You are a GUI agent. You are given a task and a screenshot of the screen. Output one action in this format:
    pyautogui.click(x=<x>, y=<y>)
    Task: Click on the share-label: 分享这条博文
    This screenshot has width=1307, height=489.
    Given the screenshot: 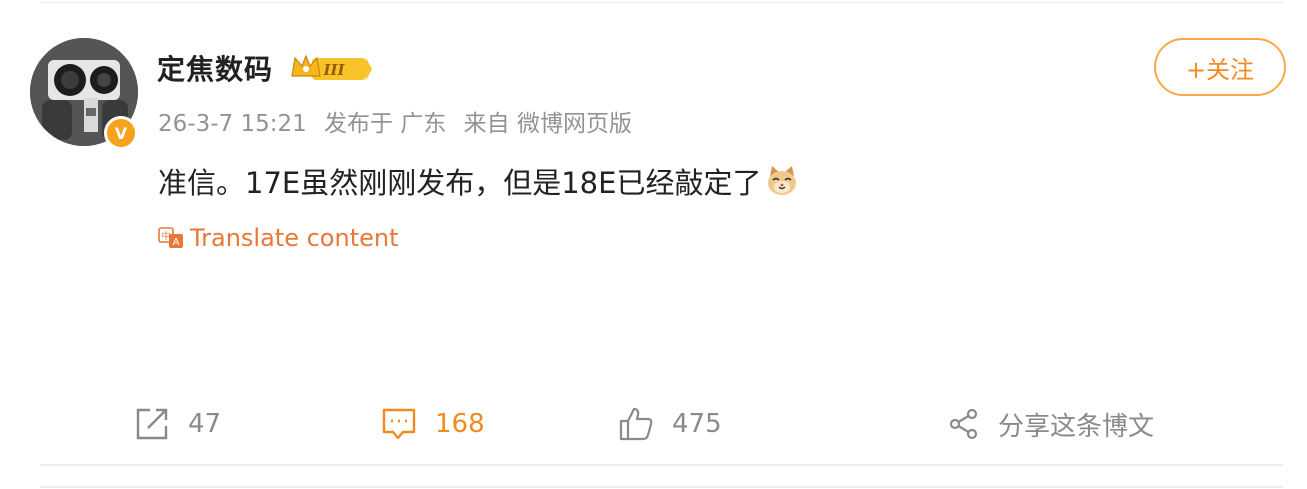 What is the action you would take?
    pyautogui.click(x=1076, y=426)
    